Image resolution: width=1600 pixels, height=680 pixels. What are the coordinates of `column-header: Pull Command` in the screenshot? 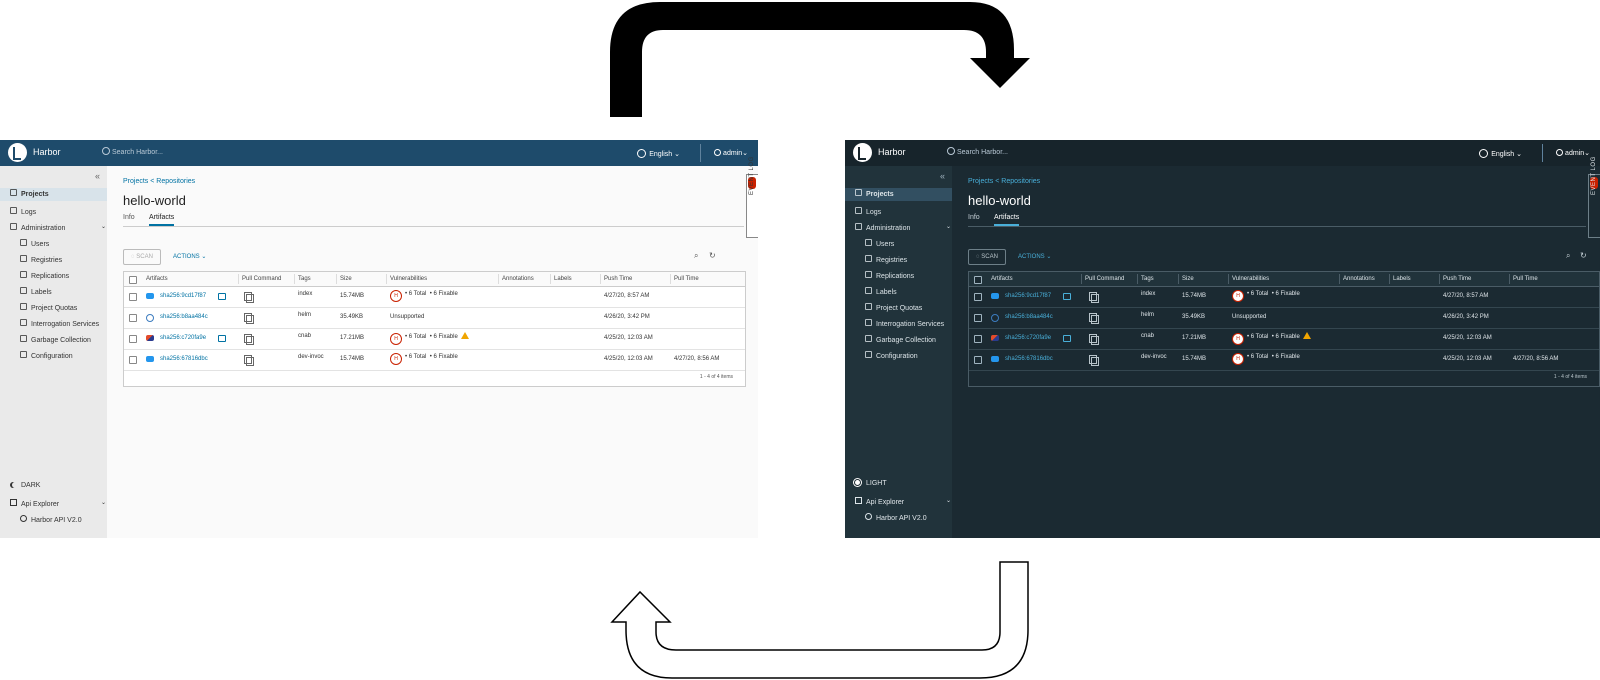 It's located at (1104, 279).